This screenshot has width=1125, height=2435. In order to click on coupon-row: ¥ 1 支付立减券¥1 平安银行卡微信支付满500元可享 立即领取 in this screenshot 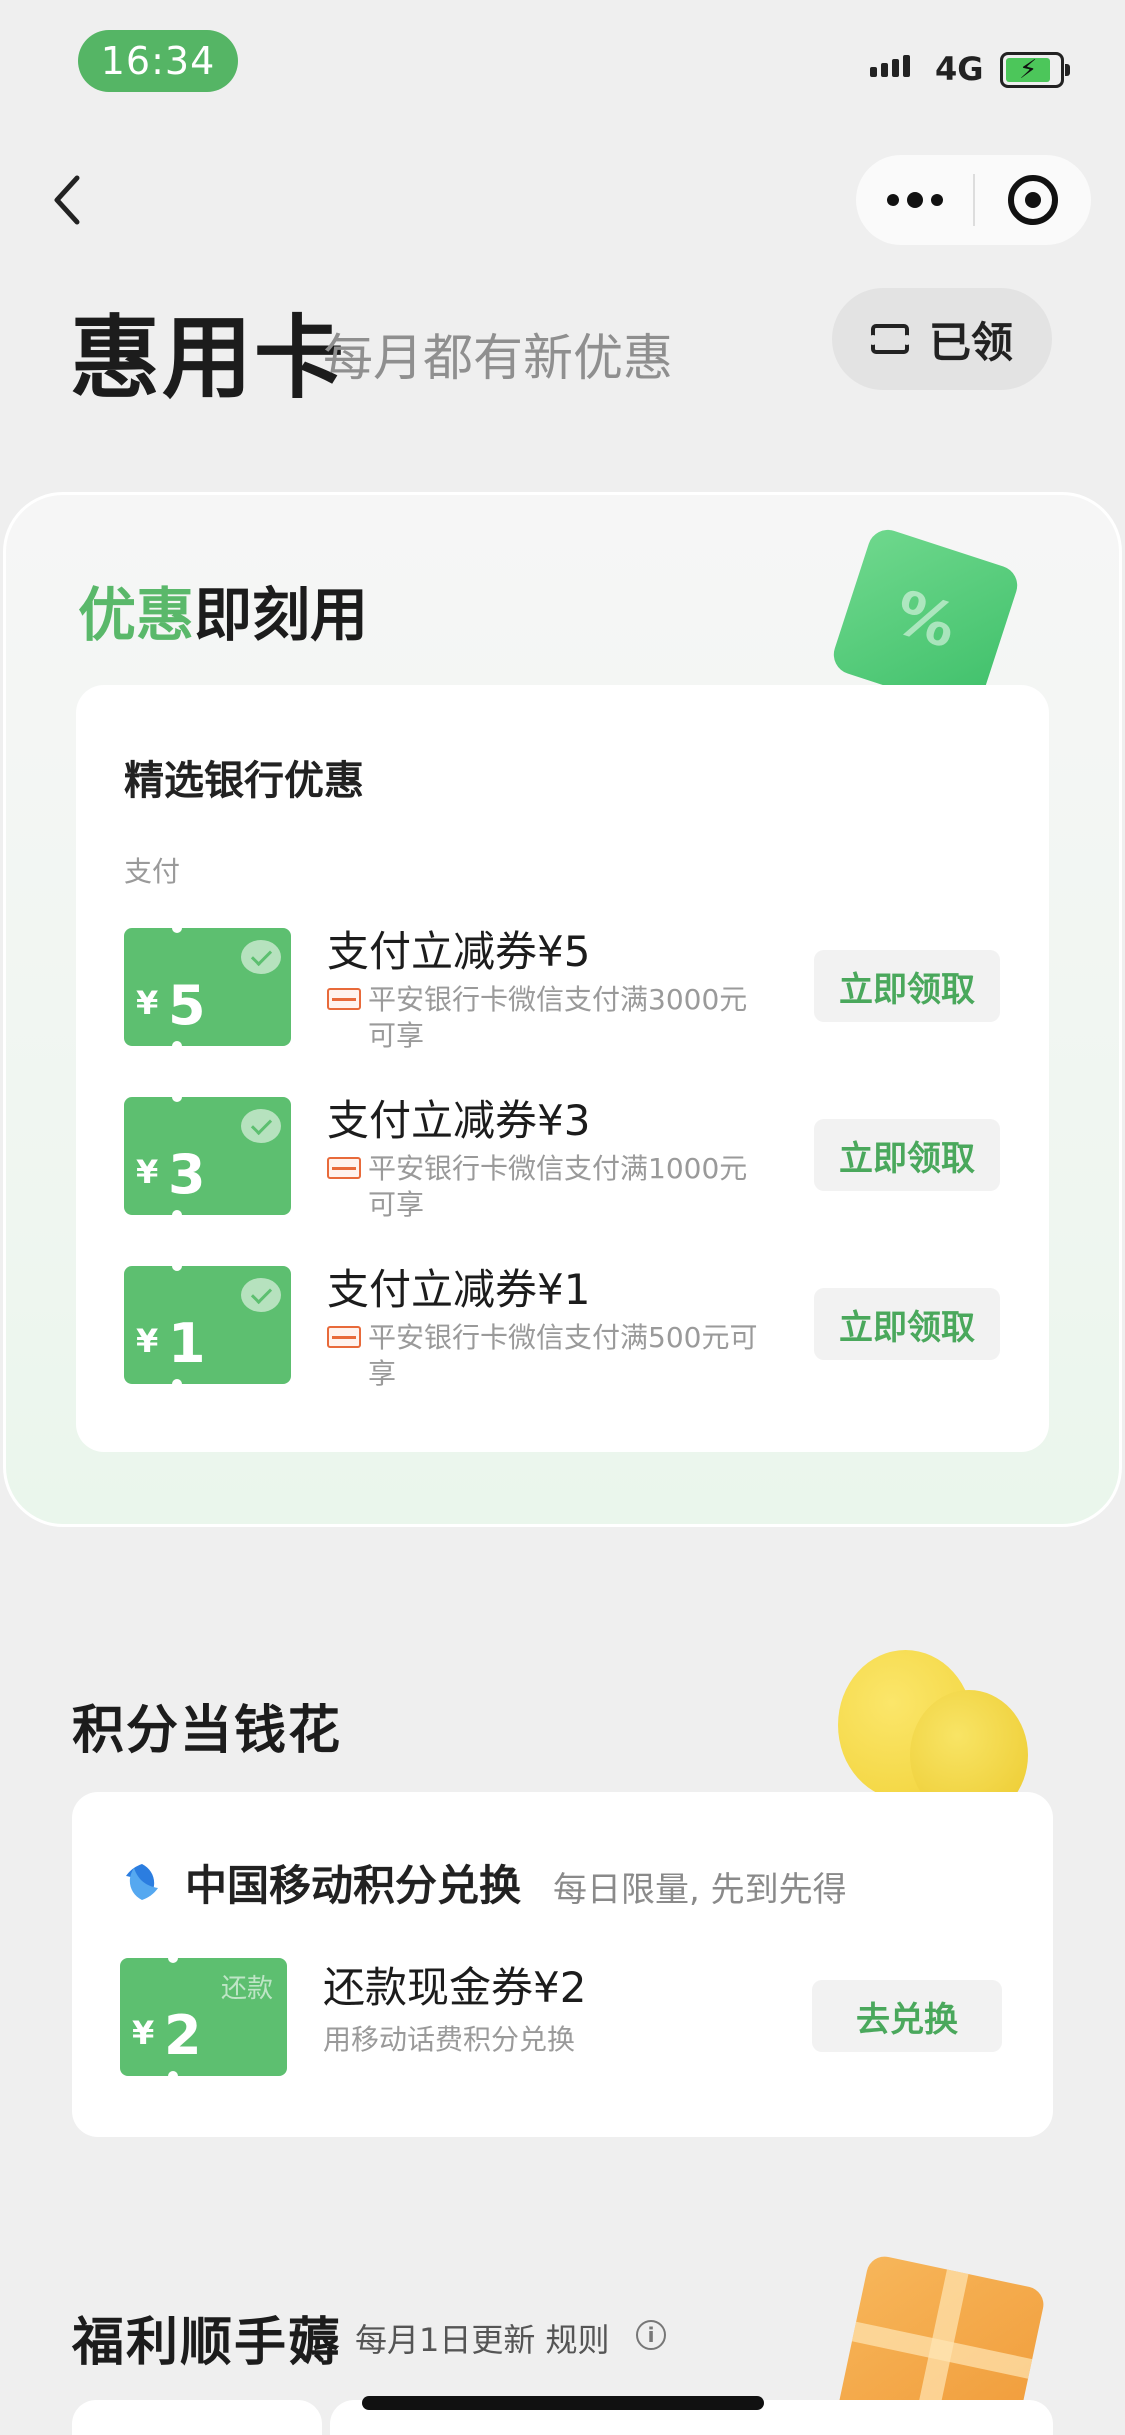, I will do `click(564, 1325)`.